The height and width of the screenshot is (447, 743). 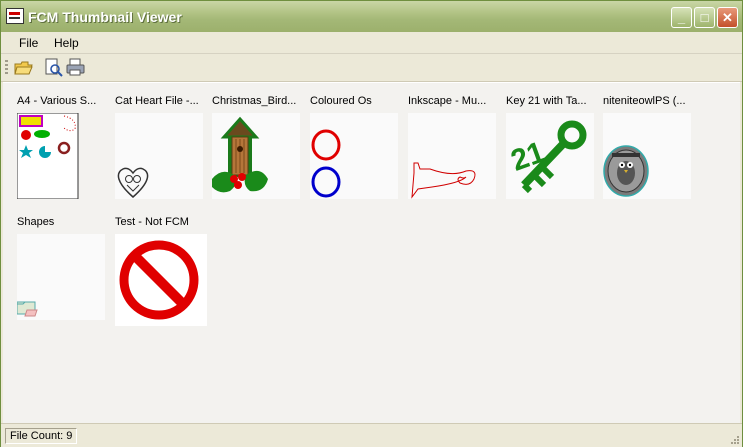 I want to click on status-bar: File Count: 9, so click(x=371, y=435).